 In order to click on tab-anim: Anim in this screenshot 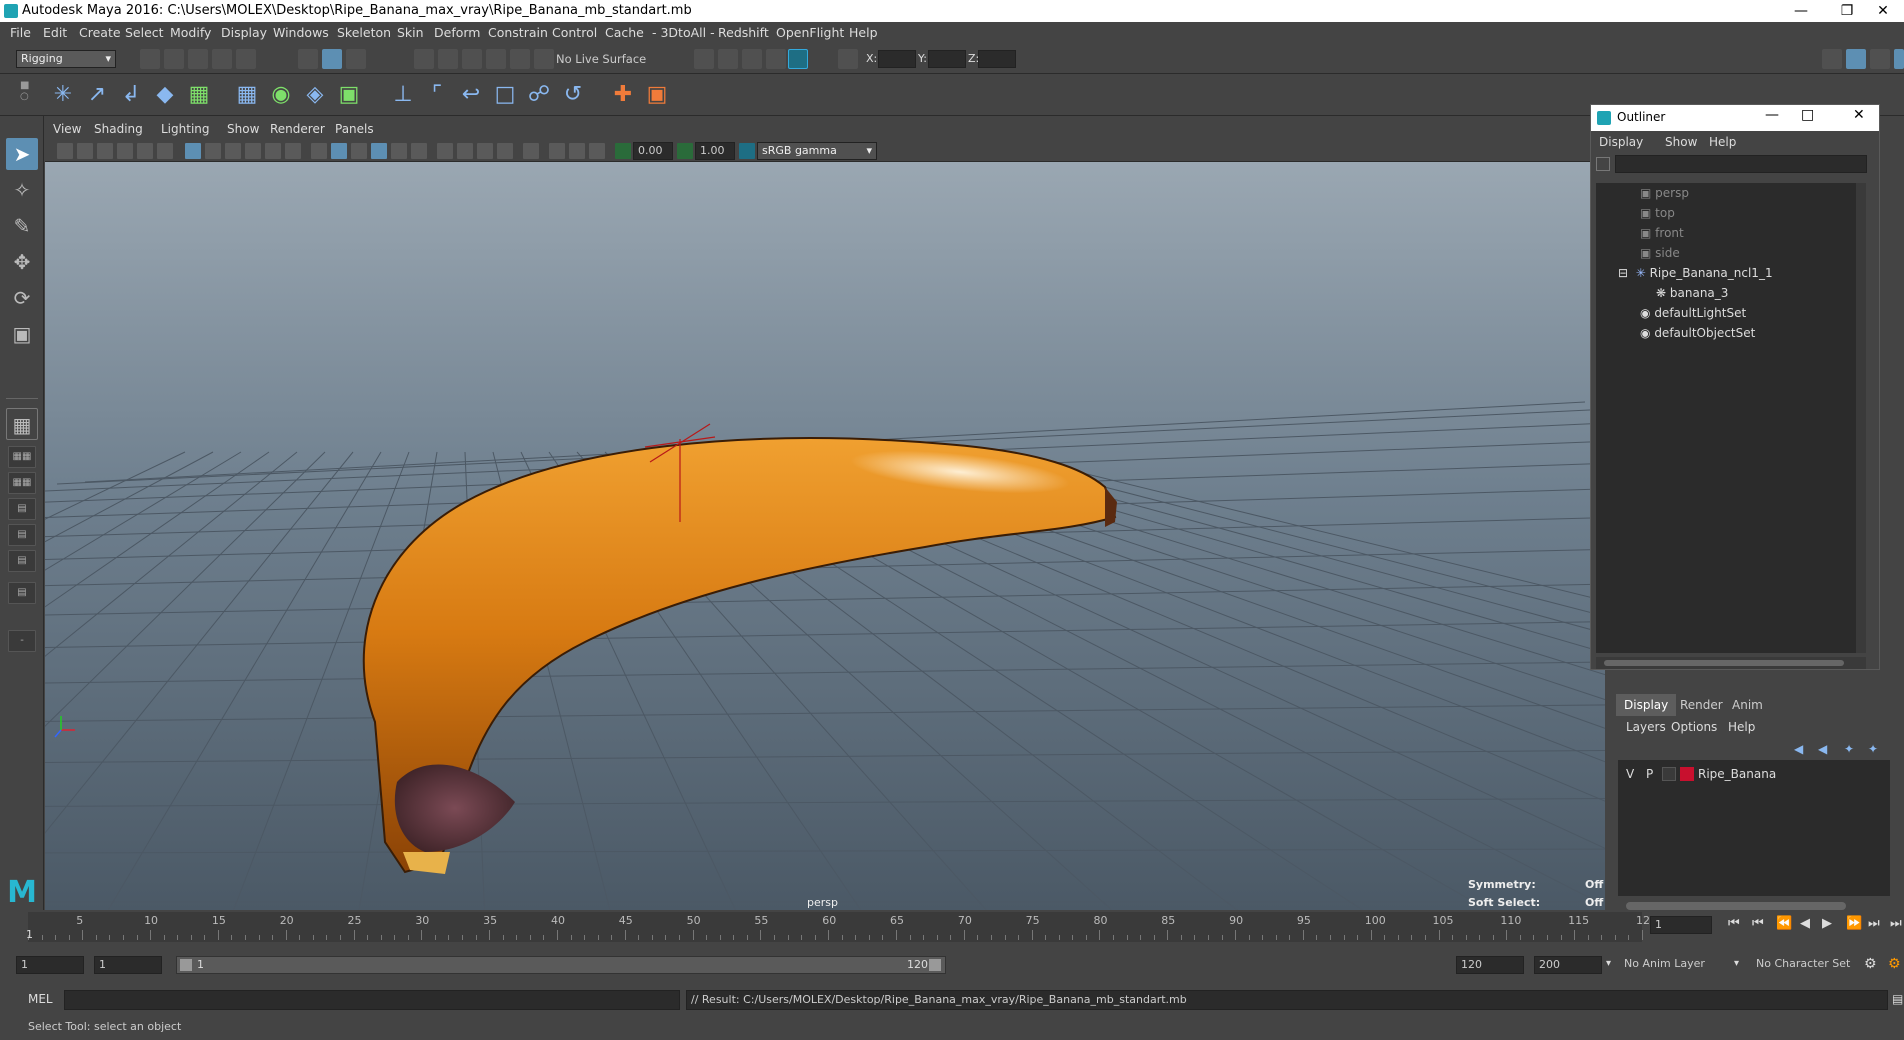, I will do `click(1747, 705)`.